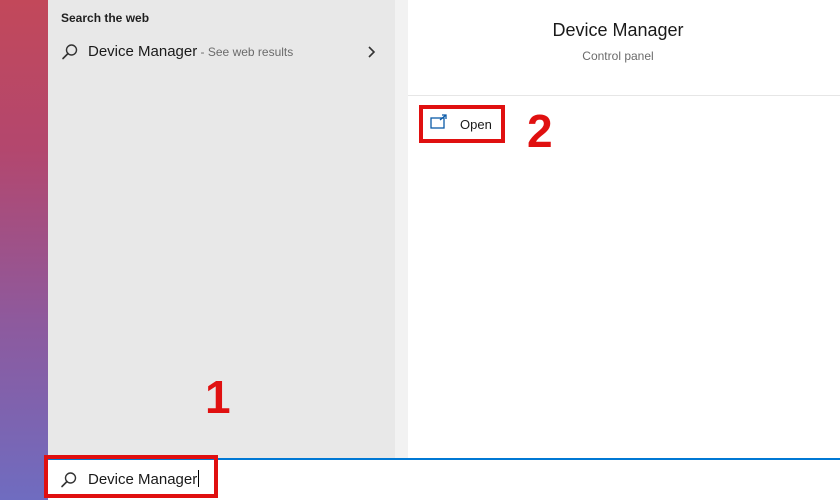 The image size is (840, 500). I want to click on web-result-item: Device Manager - See web results, so click(221, 52).